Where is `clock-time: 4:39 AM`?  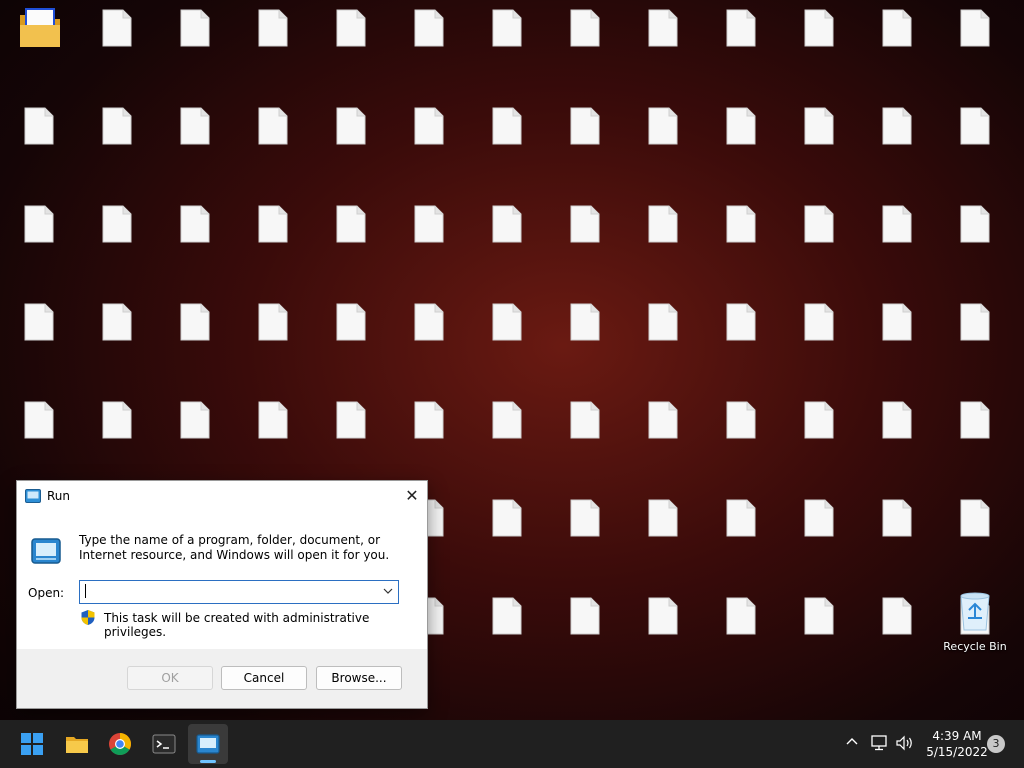 clock-time: 4:39 AM is located at coordinates (957, 736).